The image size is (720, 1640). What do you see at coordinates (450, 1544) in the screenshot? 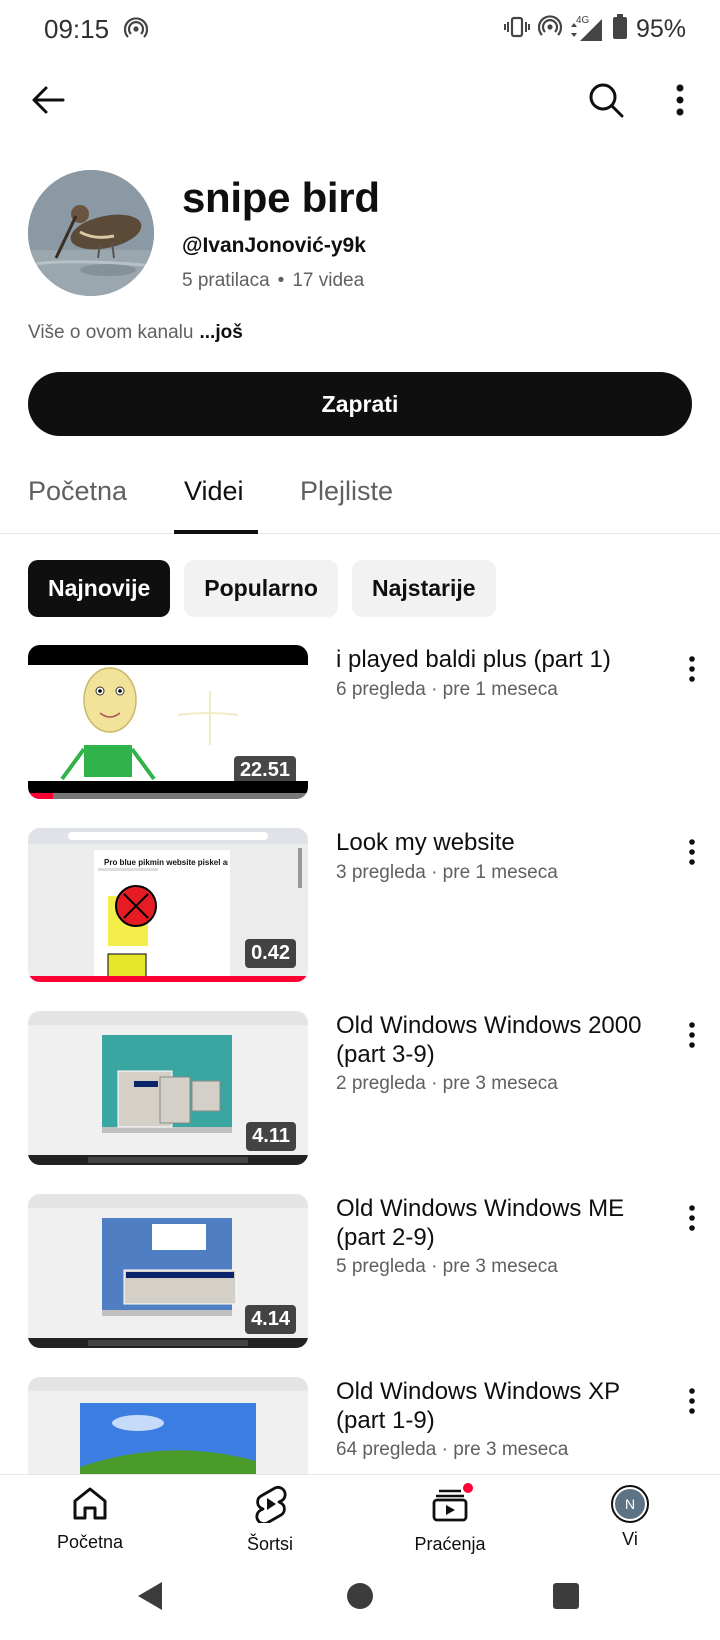
I see `nav-subscriptions-label: Praćenja` at bounding box center [450, 1544].